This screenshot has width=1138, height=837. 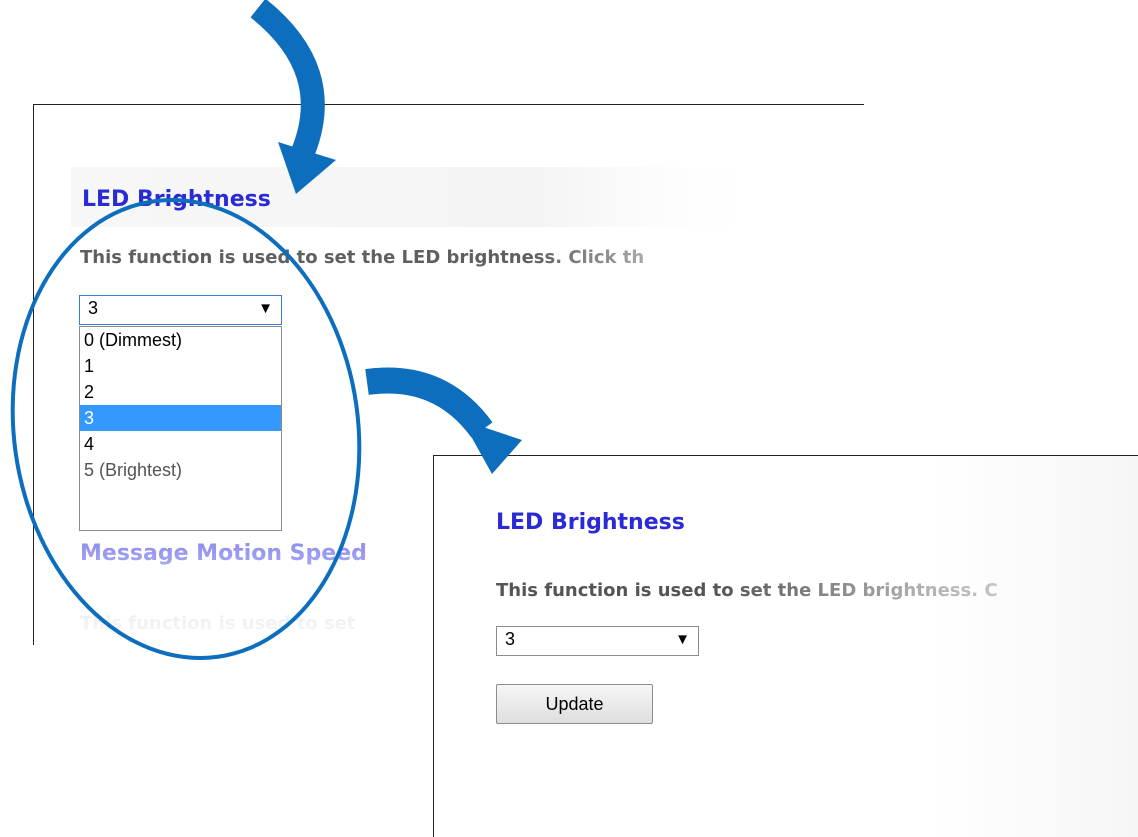 I want to click on chevron-down-icon: ▼, so click(x=682, y=639).